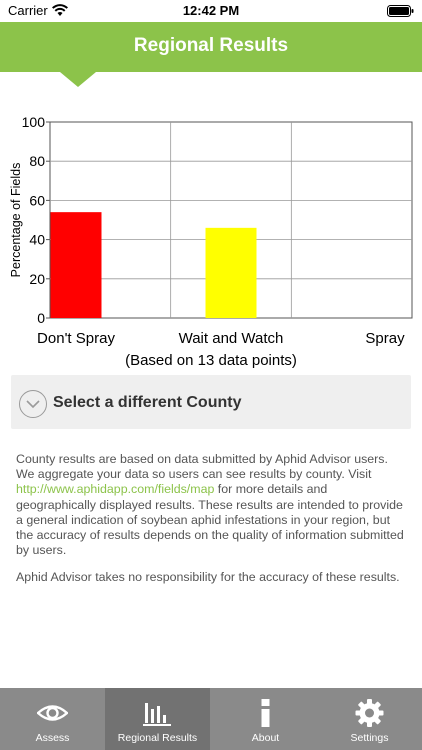 This screenshot has width=422, height=750. I want to click on select-county-label: Select a different County, so click(147, 402).